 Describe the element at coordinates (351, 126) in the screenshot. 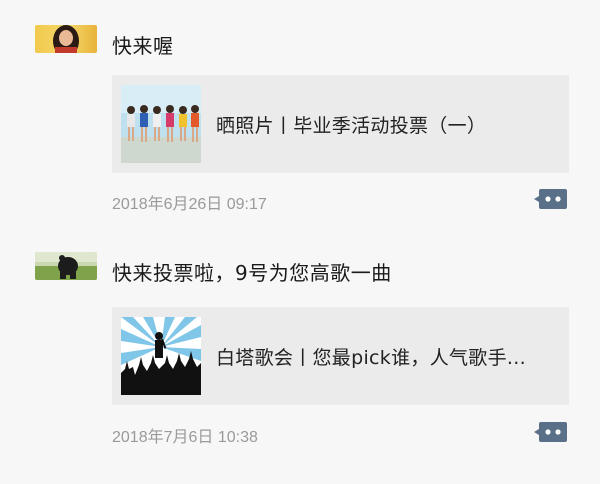

I see `card-title: 晒照片丨毕业季活动投票（一）` at that location.